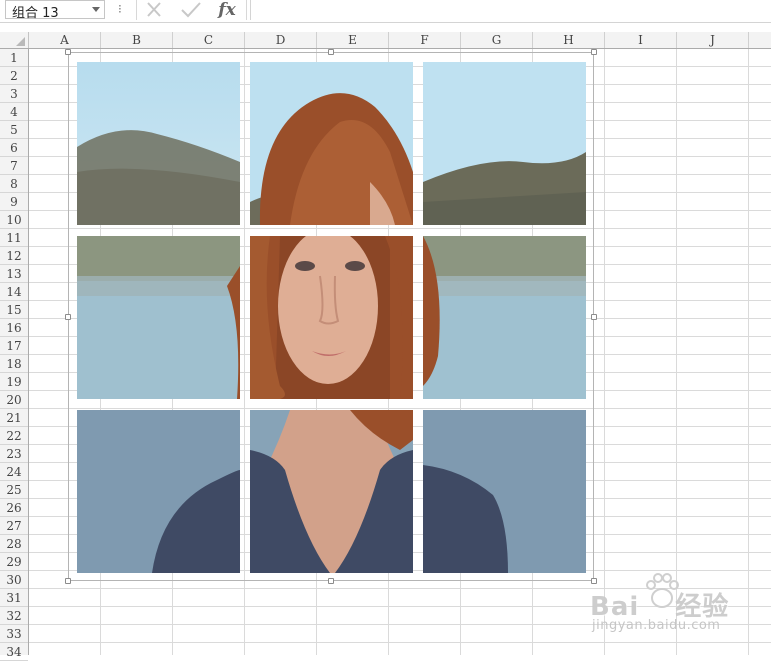 The image size is (771, 661). I want to click on resize-handle-top-right, so click(594, 52).